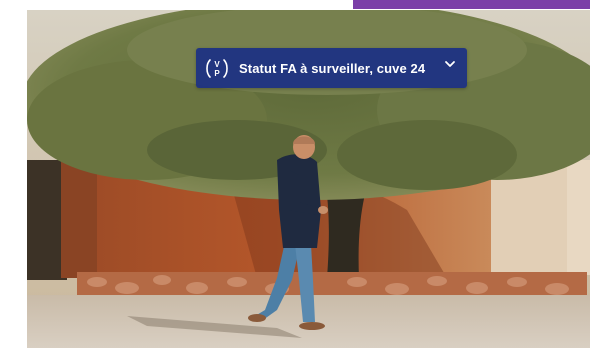 Image resolution: width=590 pixels, height=348 pixels. I want to click on wine-producer-badge-icon: V P, so click(217, 68).